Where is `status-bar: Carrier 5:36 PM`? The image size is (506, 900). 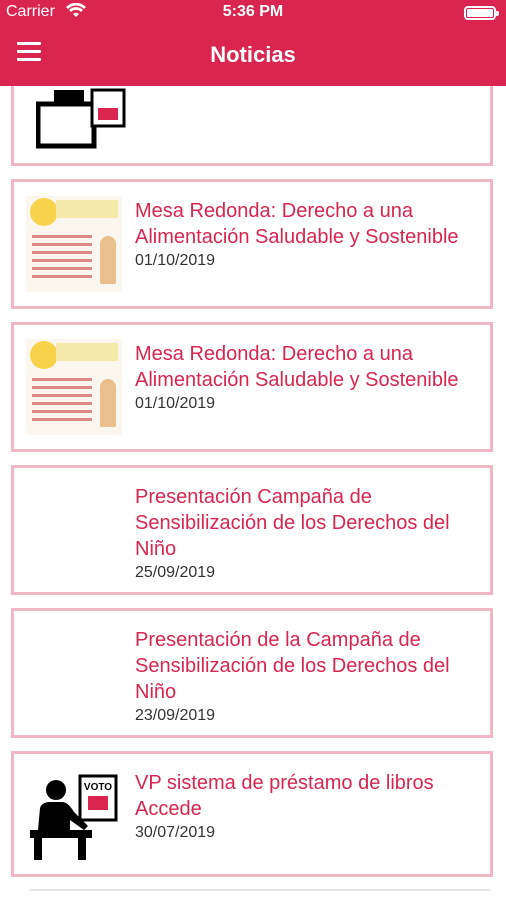 status-bar: Carrier 5:36 PM is located at coordinates (253, 13).